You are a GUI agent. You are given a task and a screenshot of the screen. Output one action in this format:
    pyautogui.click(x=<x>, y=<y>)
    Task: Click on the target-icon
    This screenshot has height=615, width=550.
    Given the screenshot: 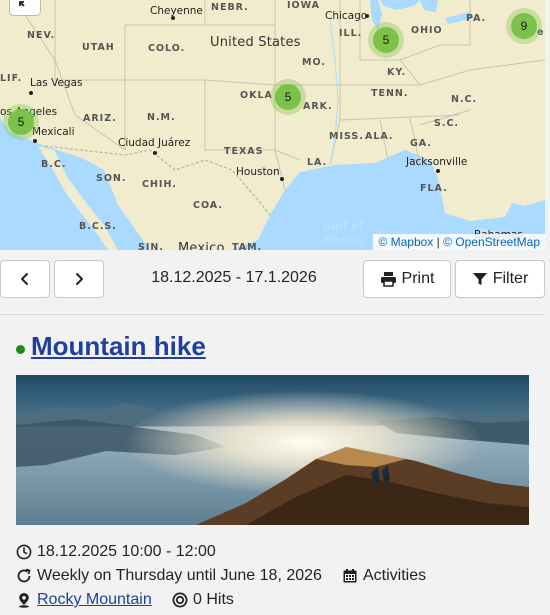 What is the action you would take?
    pyautogui.click(x=180, y=600)
    